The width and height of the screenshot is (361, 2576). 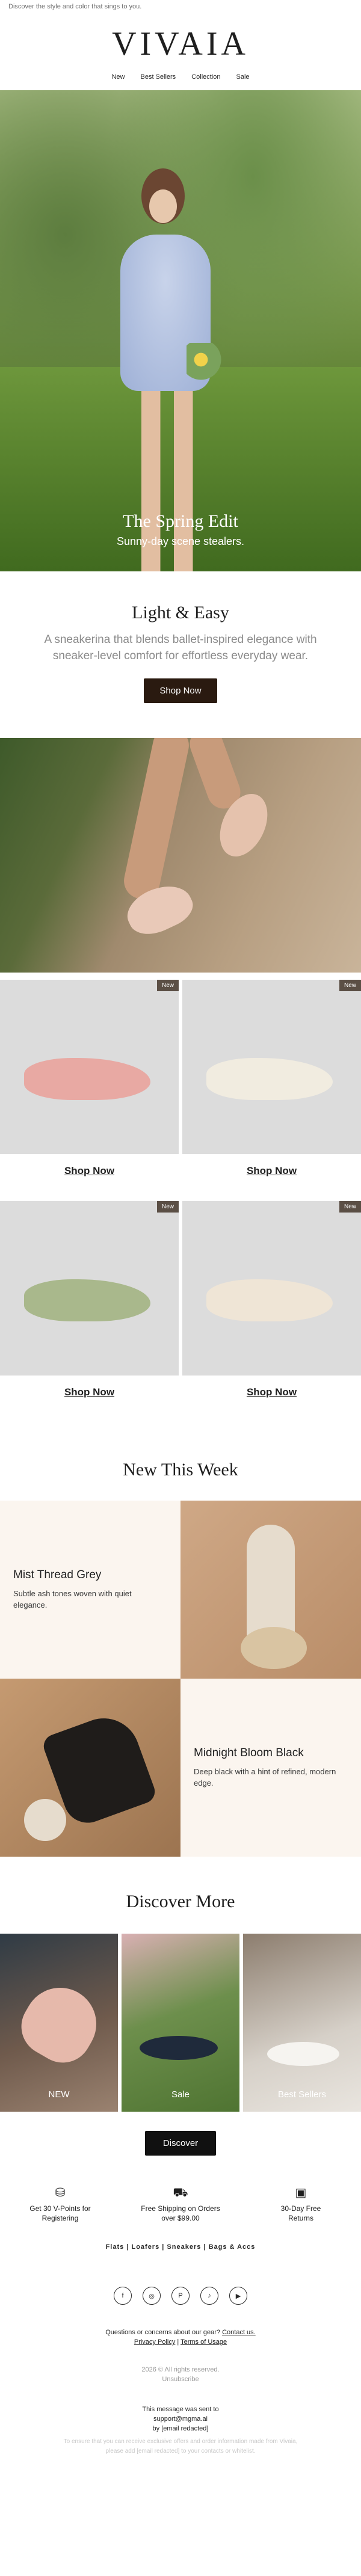 What do you see at coordinates (60, 2218) in the screenshot?
I see `benefit-line: Registering` at bounding box center [60, 2218].